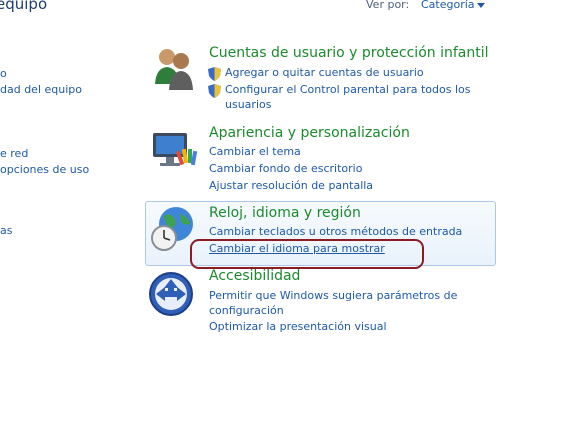 The height and width of the screenshot is (444, 570). Describe the element at coordinates (307, 254) in the screenshot. I see `annotation-highlight` at that location.